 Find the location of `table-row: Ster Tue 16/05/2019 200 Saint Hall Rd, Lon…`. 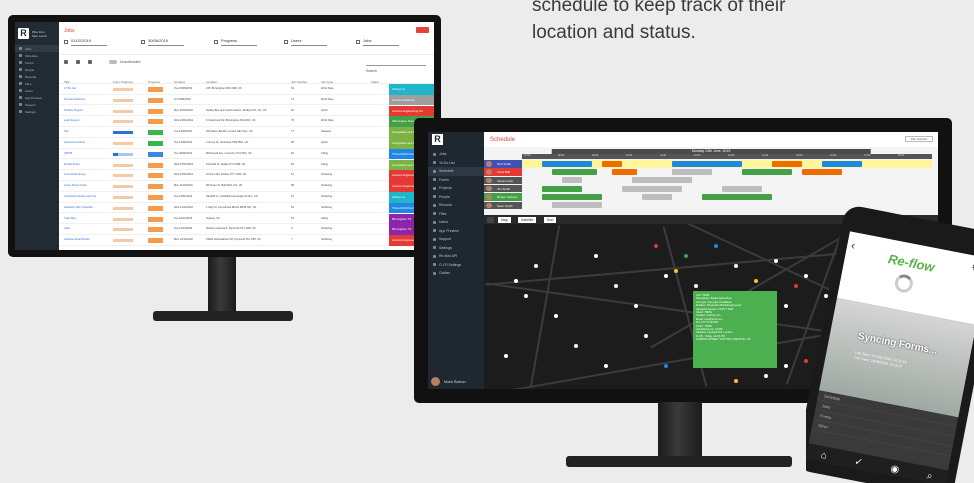

table-row: Ster Tue 16/05/2019 200 Saint Hall Rd, Lon… is located at coordinates (246, 132).